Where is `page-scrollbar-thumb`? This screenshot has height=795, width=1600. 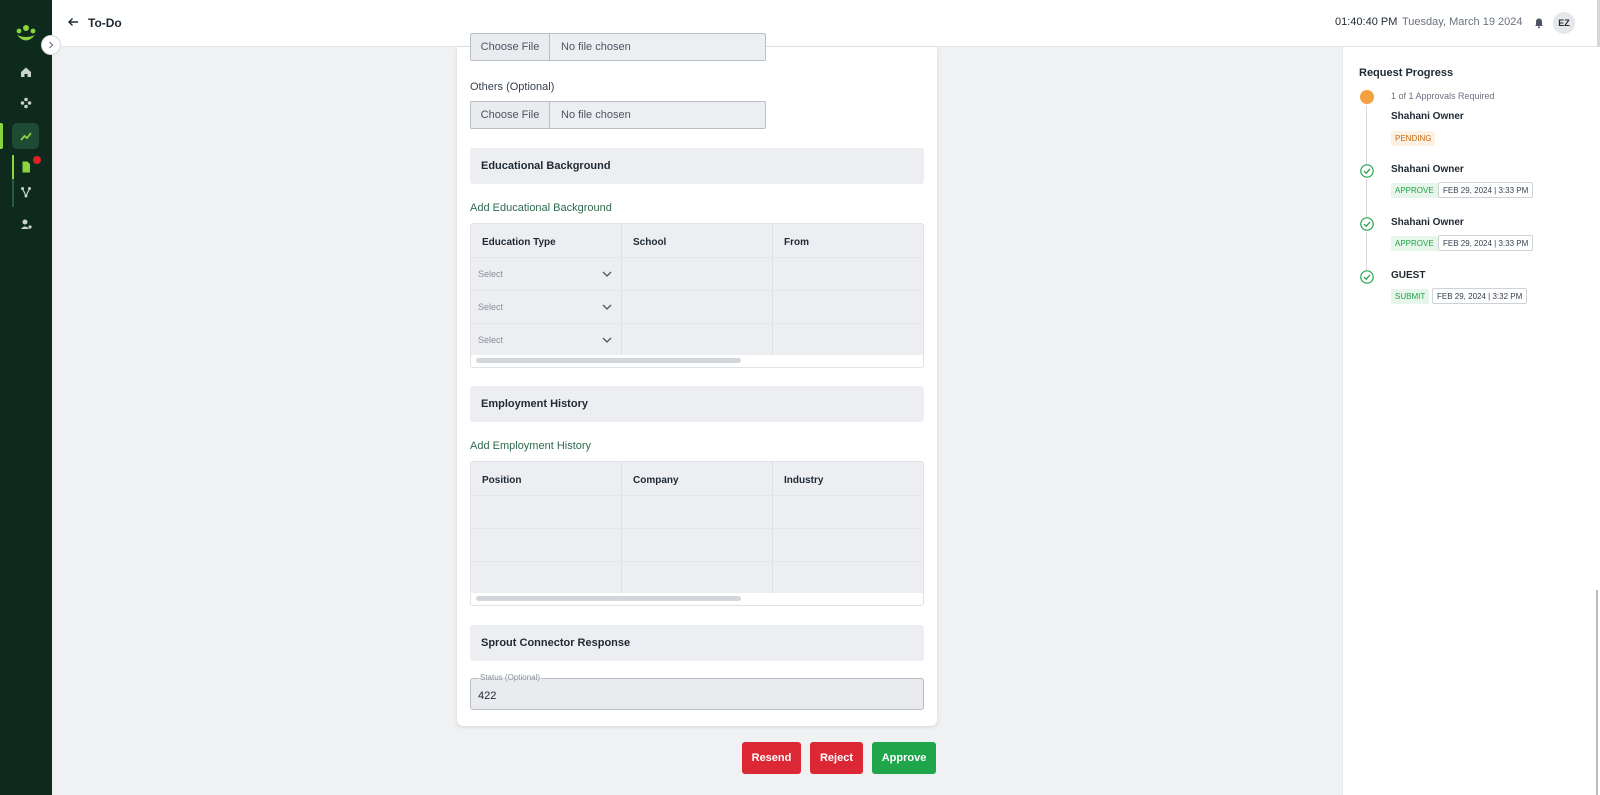
page-scrollbar-thumb is located at coordinates (1597, 692).